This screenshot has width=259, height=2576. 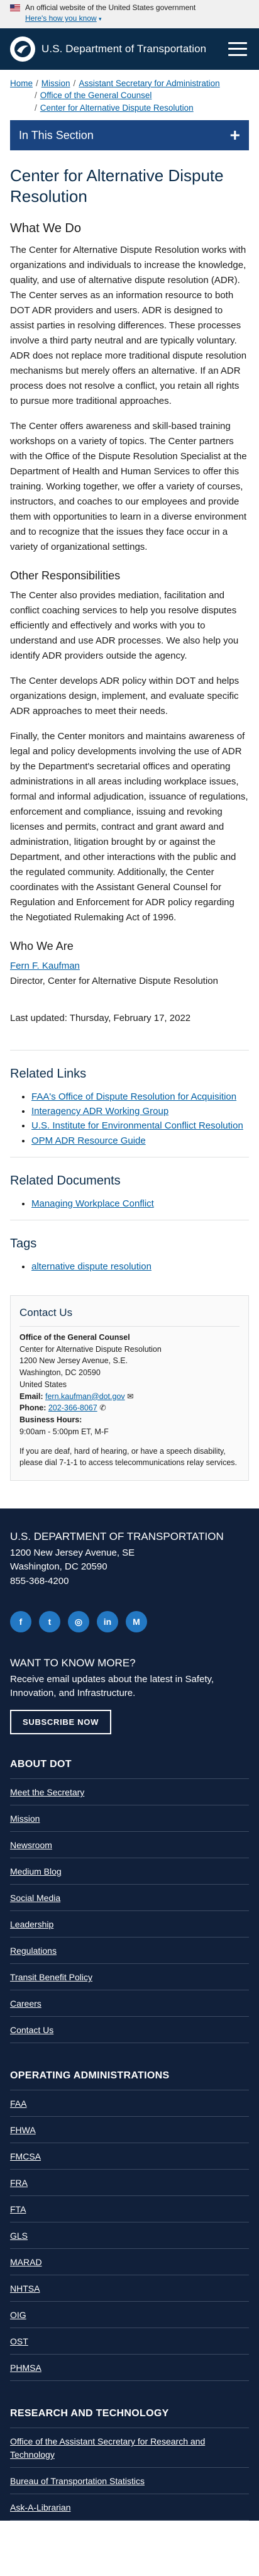 What do you see at coordinates (129, 1316) in the screenshot?
I see `contact-heading: Contact Us` at bounding box center [129, 1316].